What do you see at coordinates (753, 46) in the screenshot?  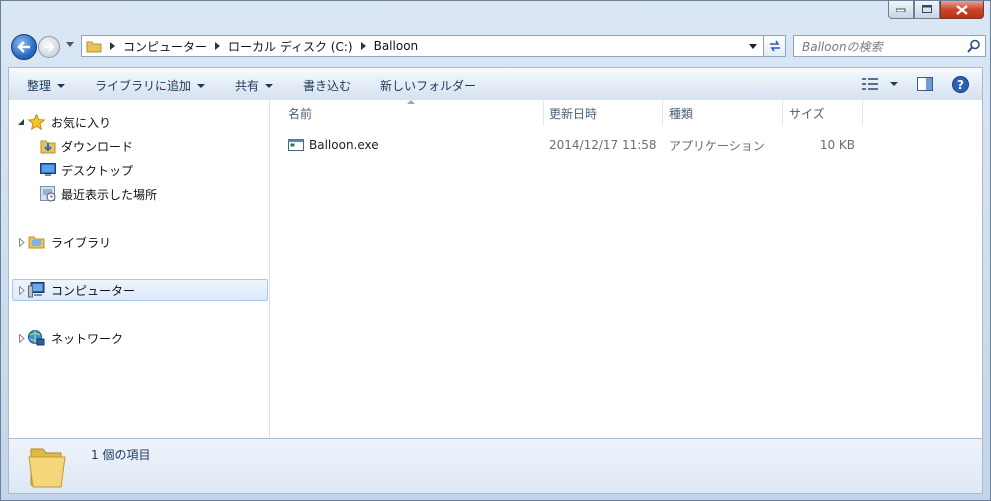 I see `address-history-dropdown` at bounding box center [753, 46].